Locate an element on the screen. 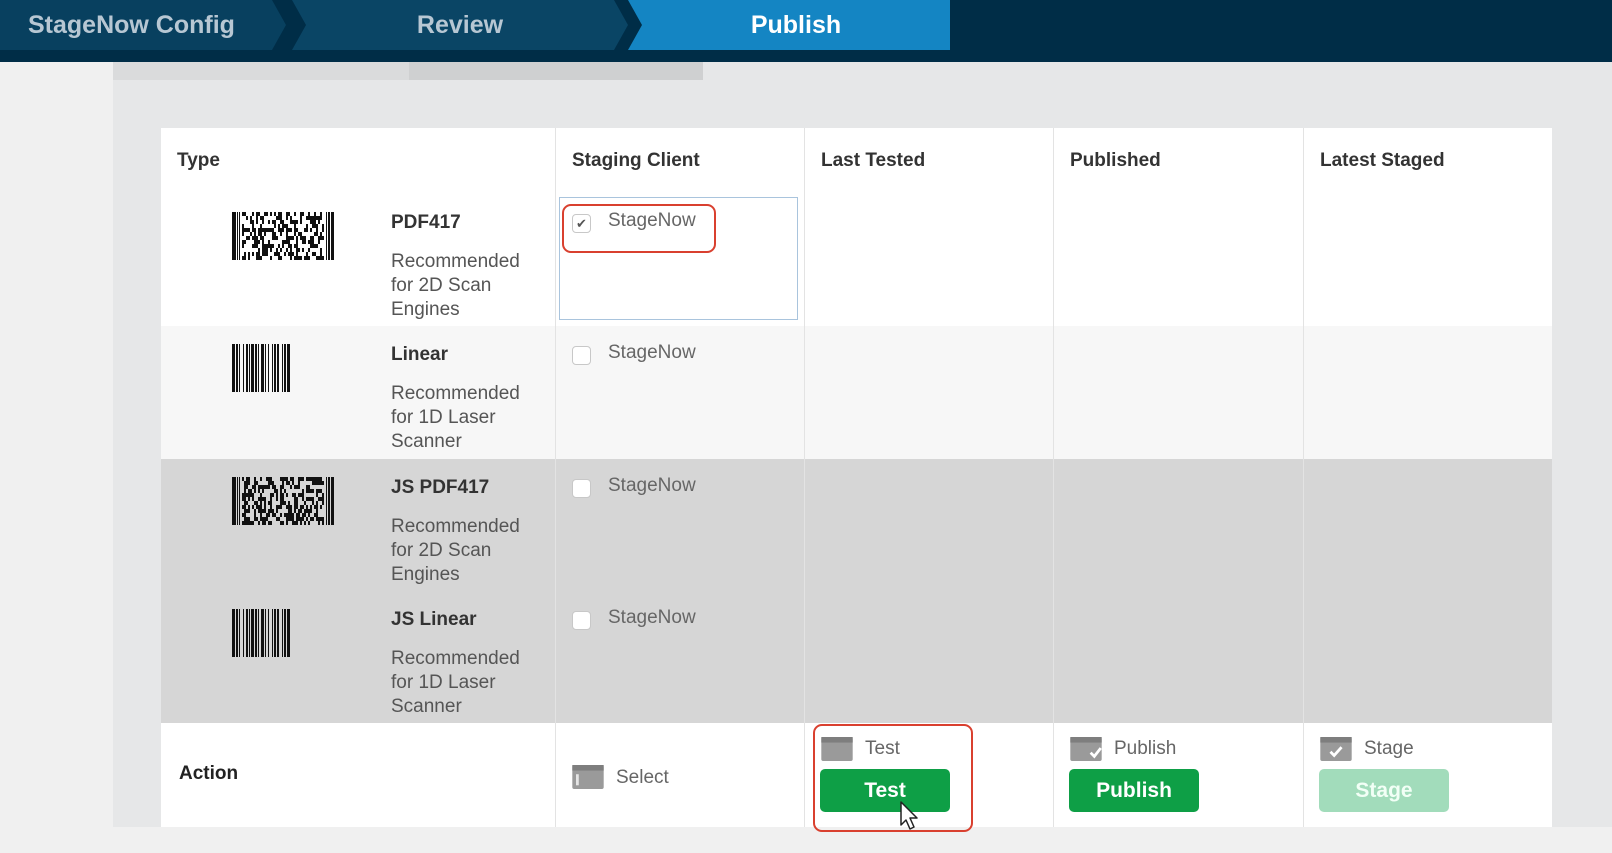 This screenshot has height=853, width=1612. select-window-icon is located at coordinates (588, 777).